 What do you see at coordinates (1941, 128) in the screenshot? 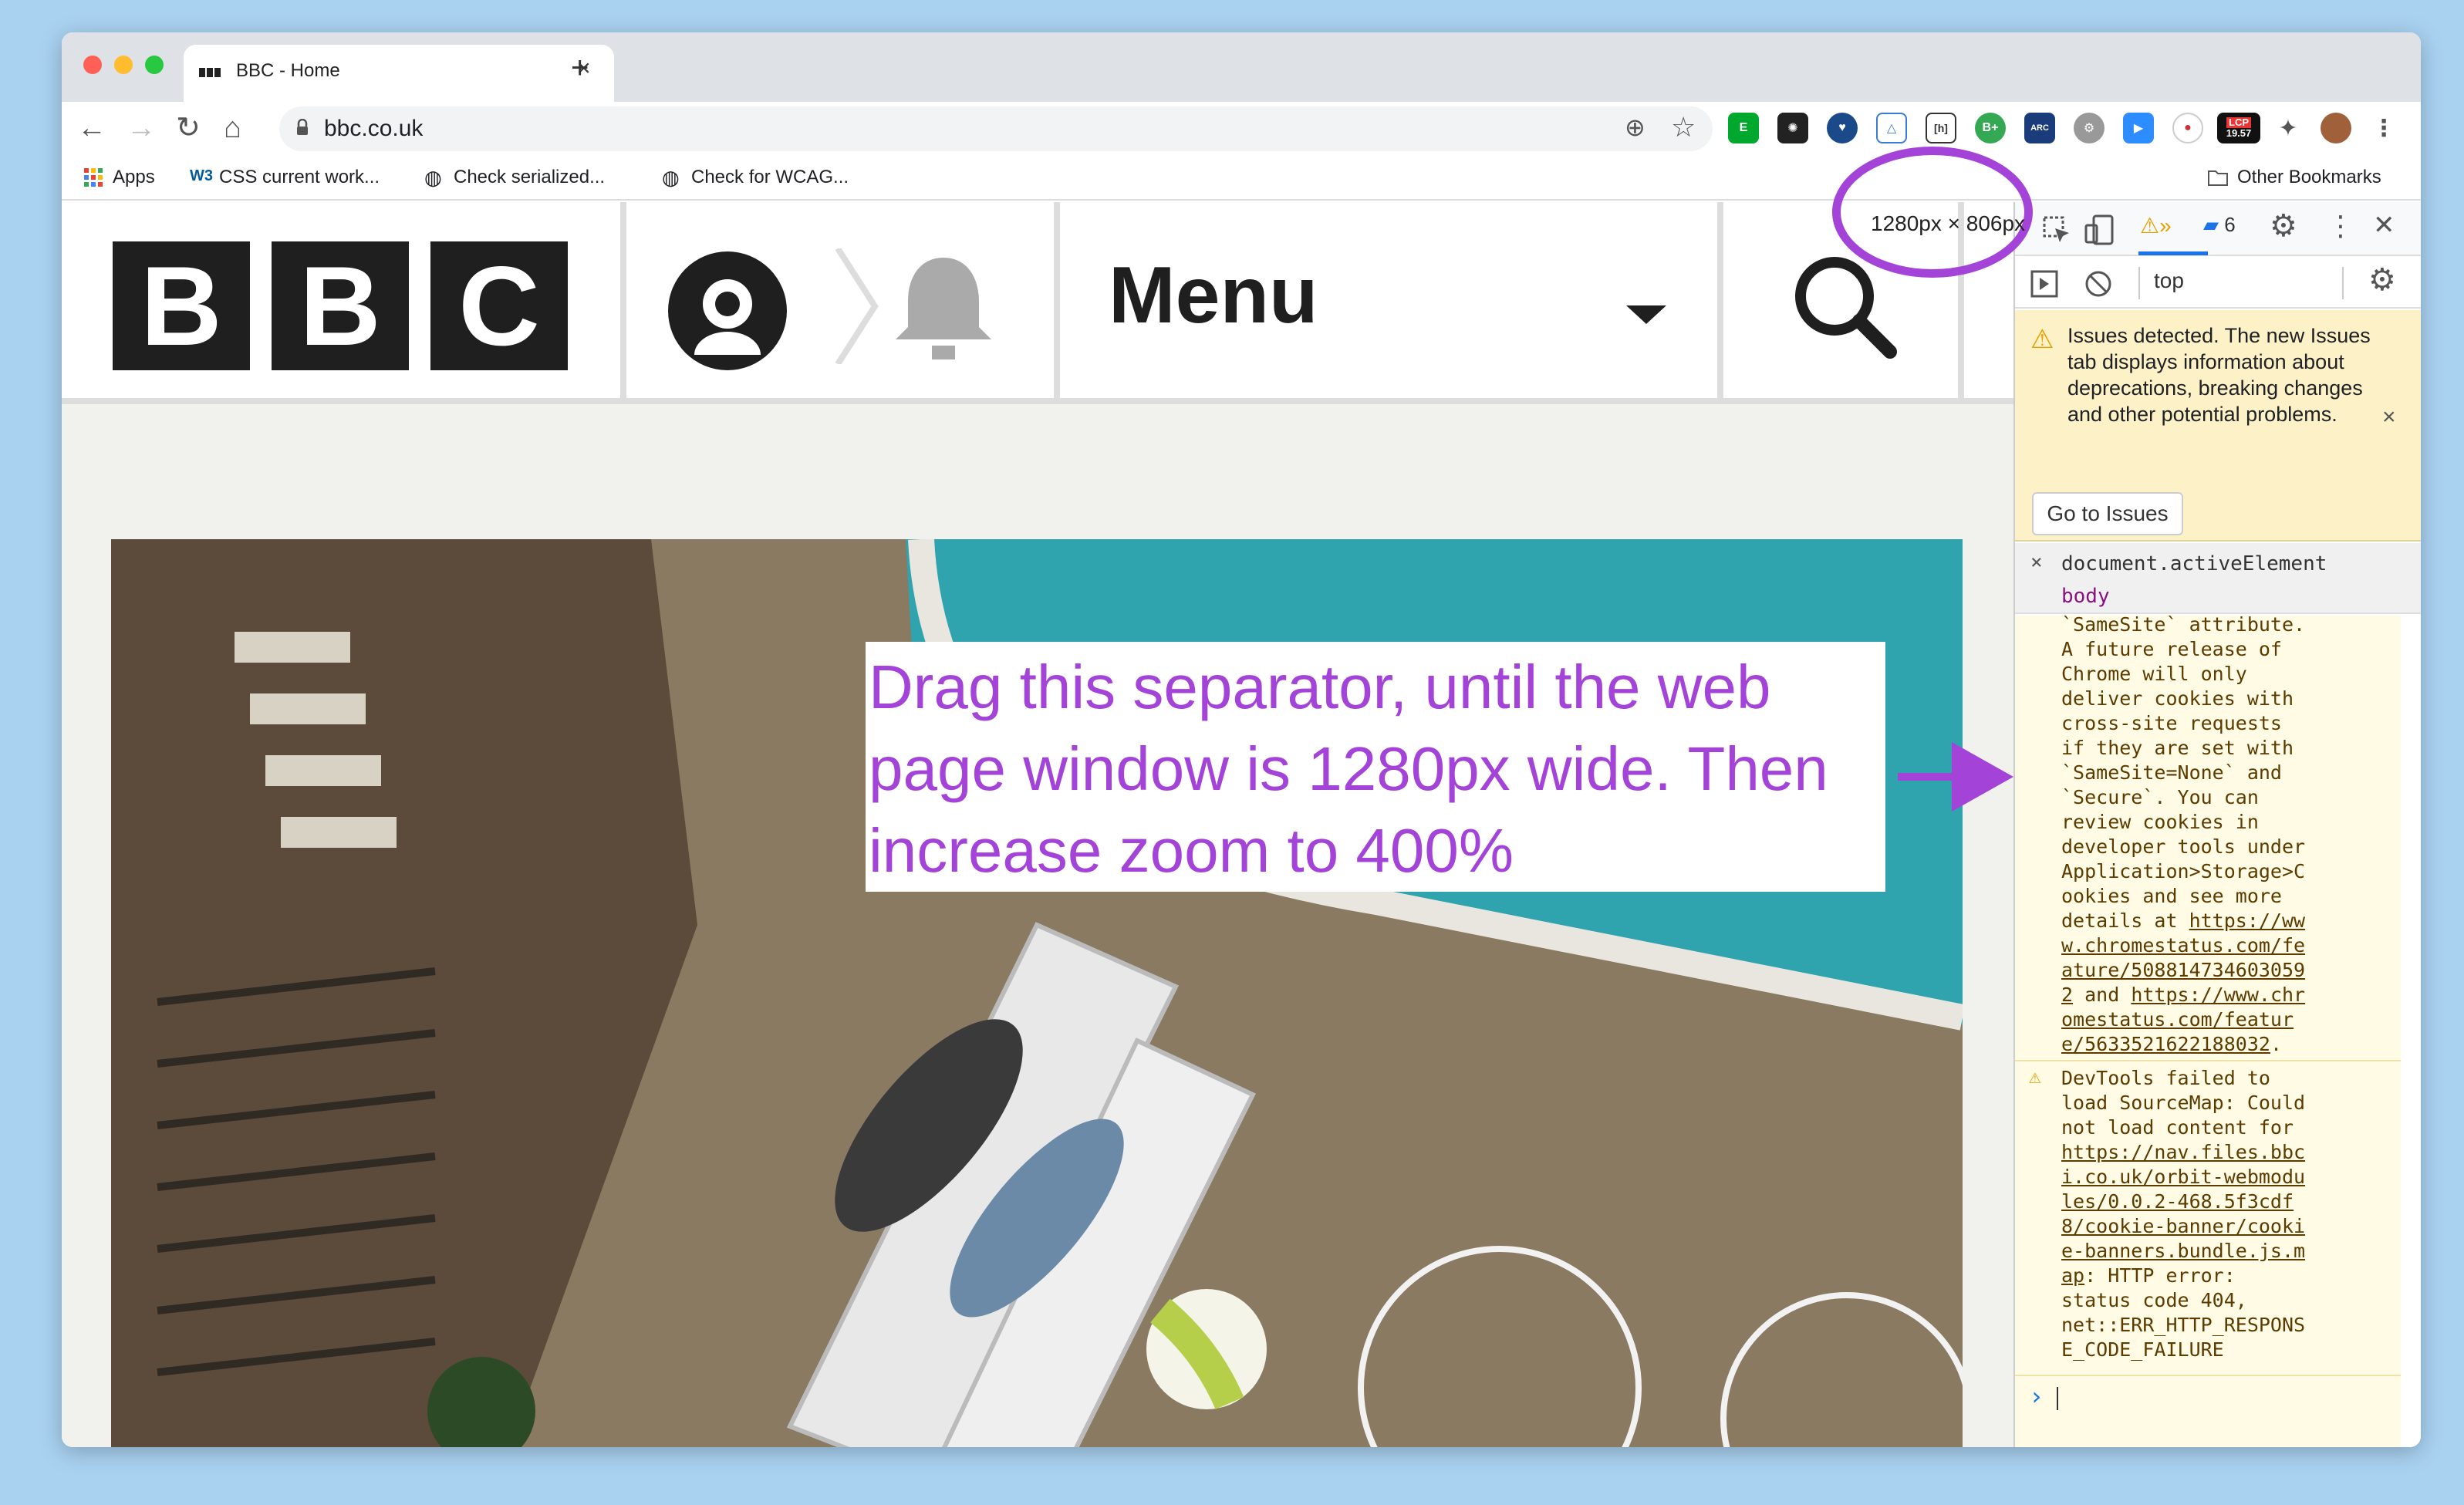
I see `headings-extension-icon: [h]` at bounding box center [1941, 128].